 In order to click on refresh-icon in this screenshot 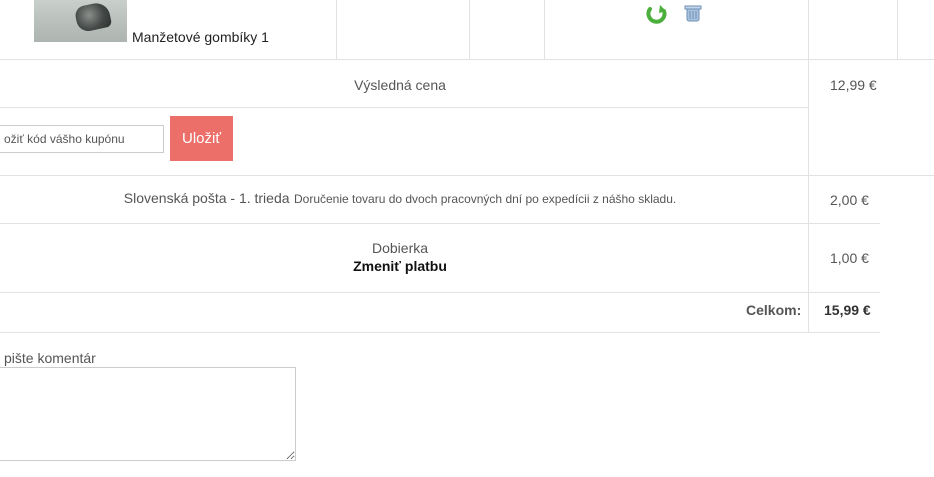, I will do `click(657, 14)`.